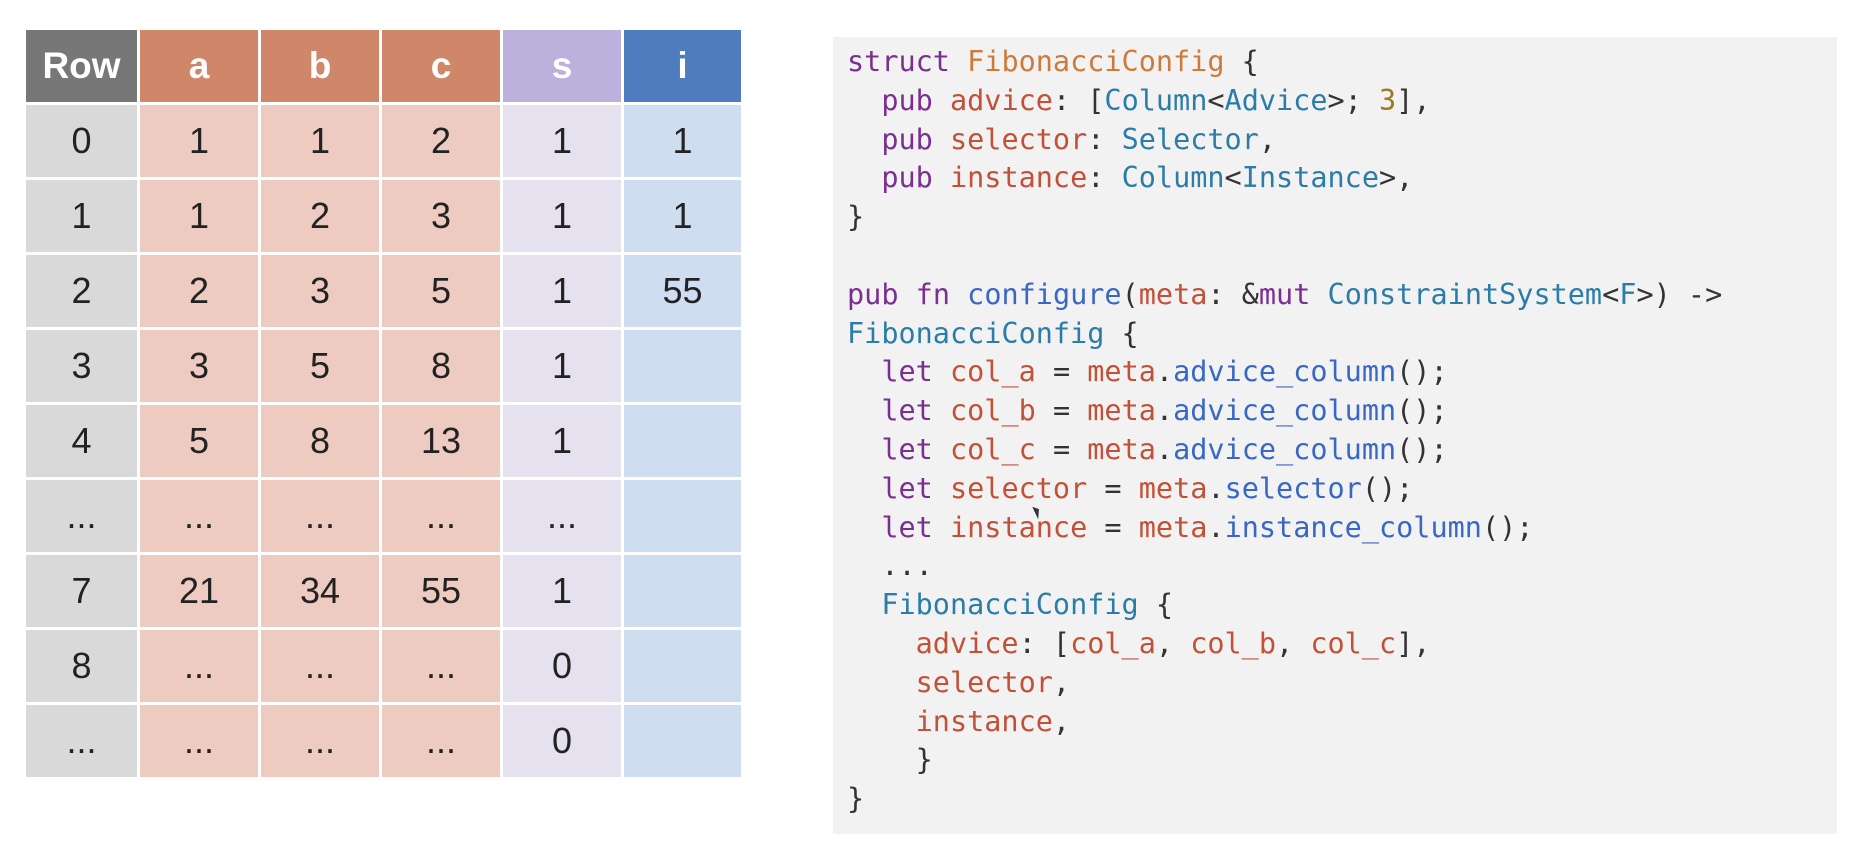 This screenshot has width=1852, height=850. I want to click on code-token: (, so click(1130, 294).